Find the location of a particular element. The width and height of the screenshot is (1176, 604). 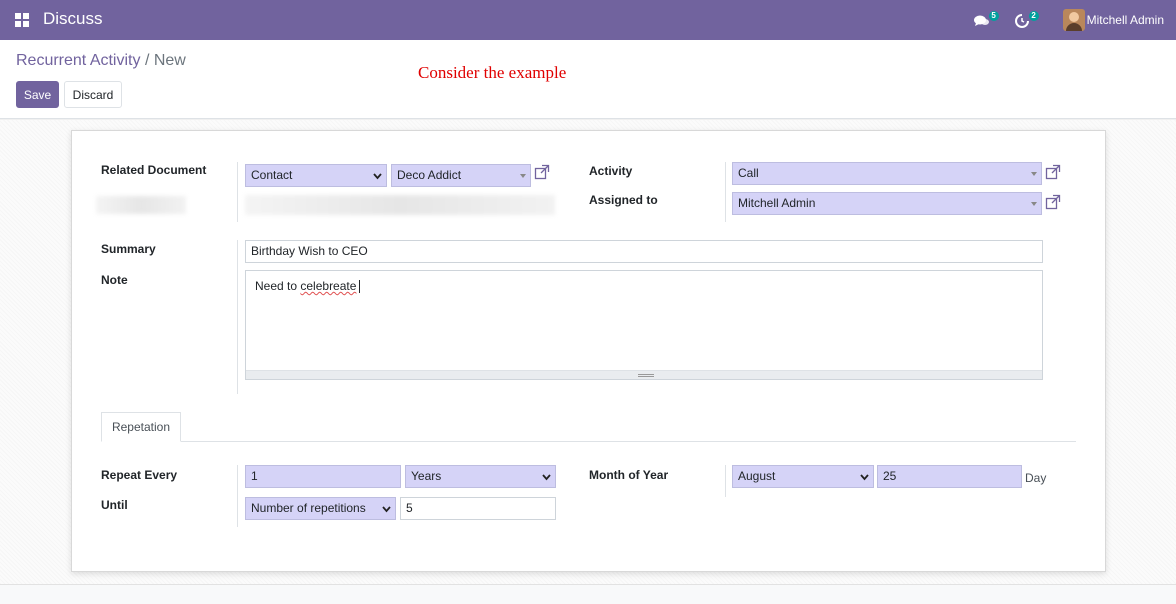

assigned-to-label: Assigned to is located at coordinates (623, 200).